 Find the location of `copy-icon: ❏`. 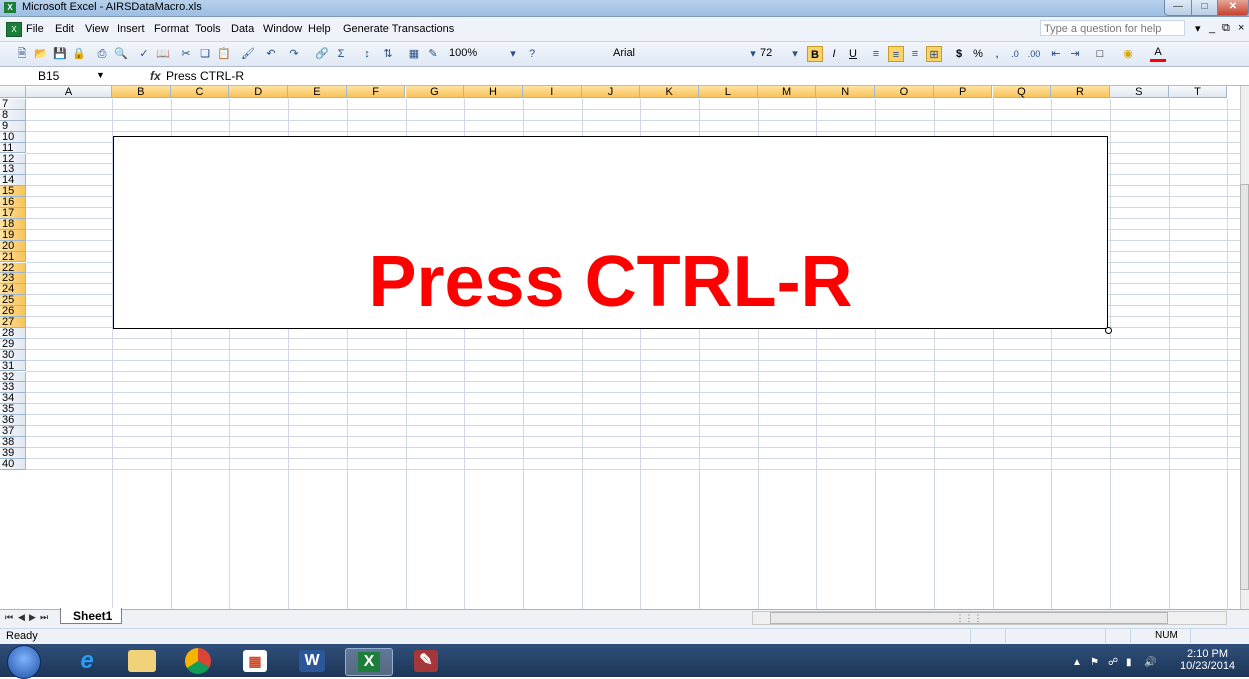

copy-icon: ❏ is located at coordinates (205, 54).